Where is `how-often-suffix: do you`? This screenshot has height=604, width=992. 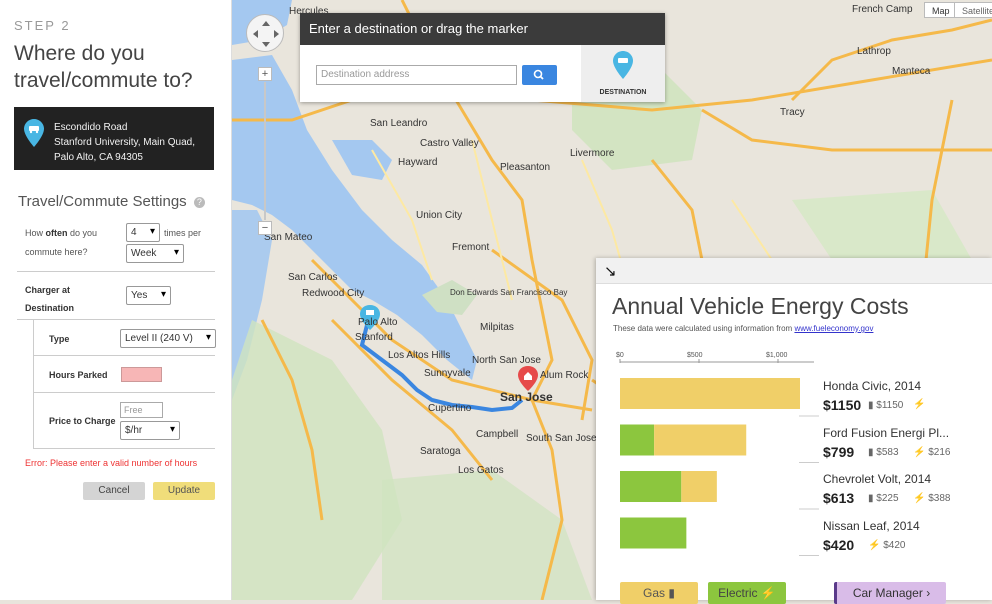 how-often-suffix: do you is located at coordinates (82, 233).